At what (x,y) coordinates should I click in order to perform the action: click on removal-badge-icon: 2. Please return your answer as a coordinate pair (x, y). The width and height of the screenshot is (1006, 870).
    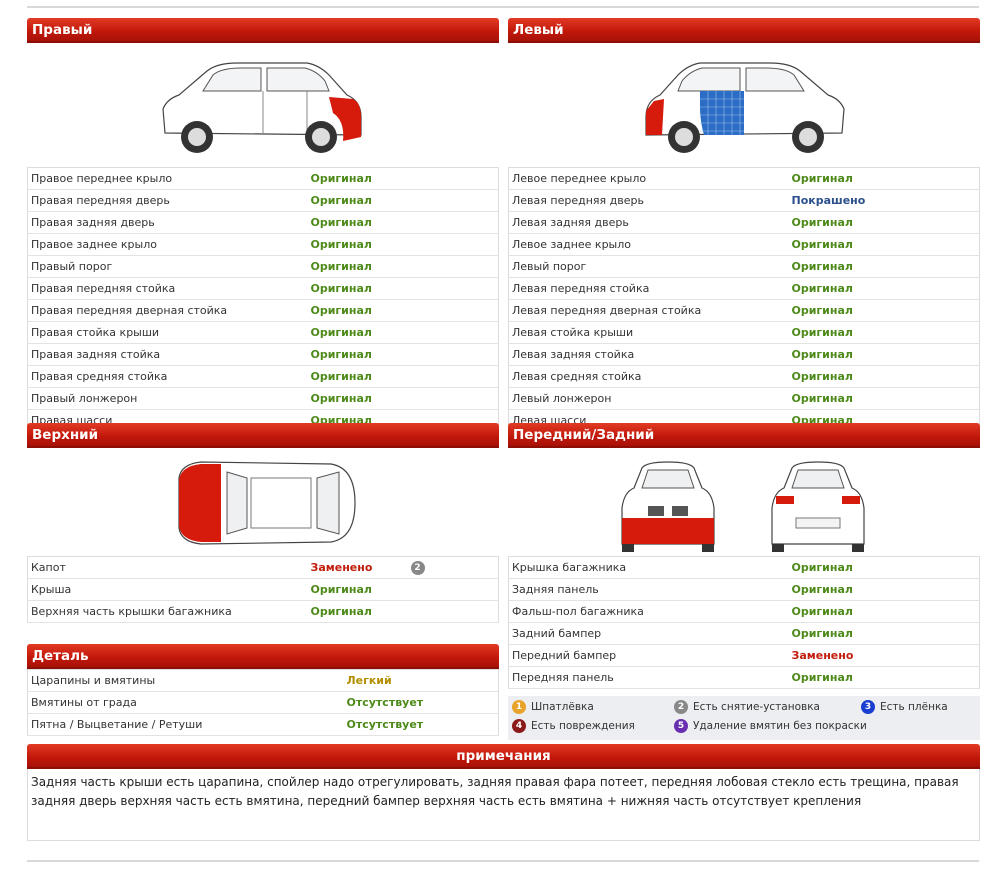
    Looking at the image, I should click on (681, 707).